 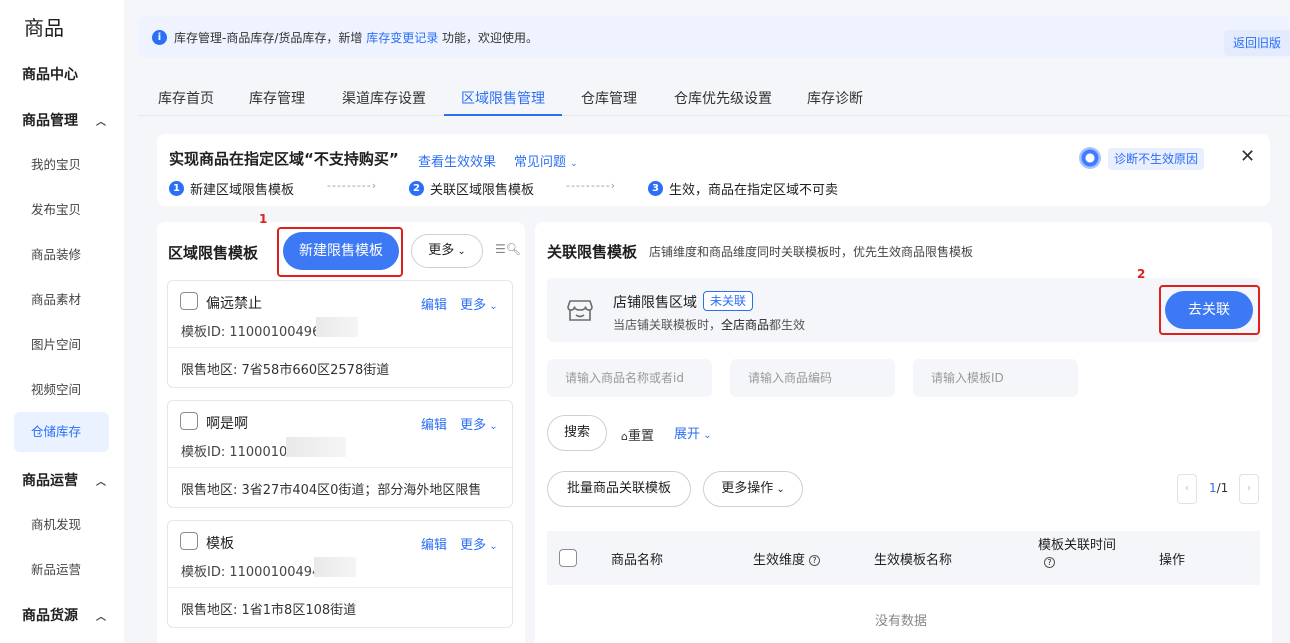 What do you see at coordinates (64, 120) in the screenshot?
I see `sidebar-group-product-management: 商品管理 ︿` at bounding box center [64, 120].